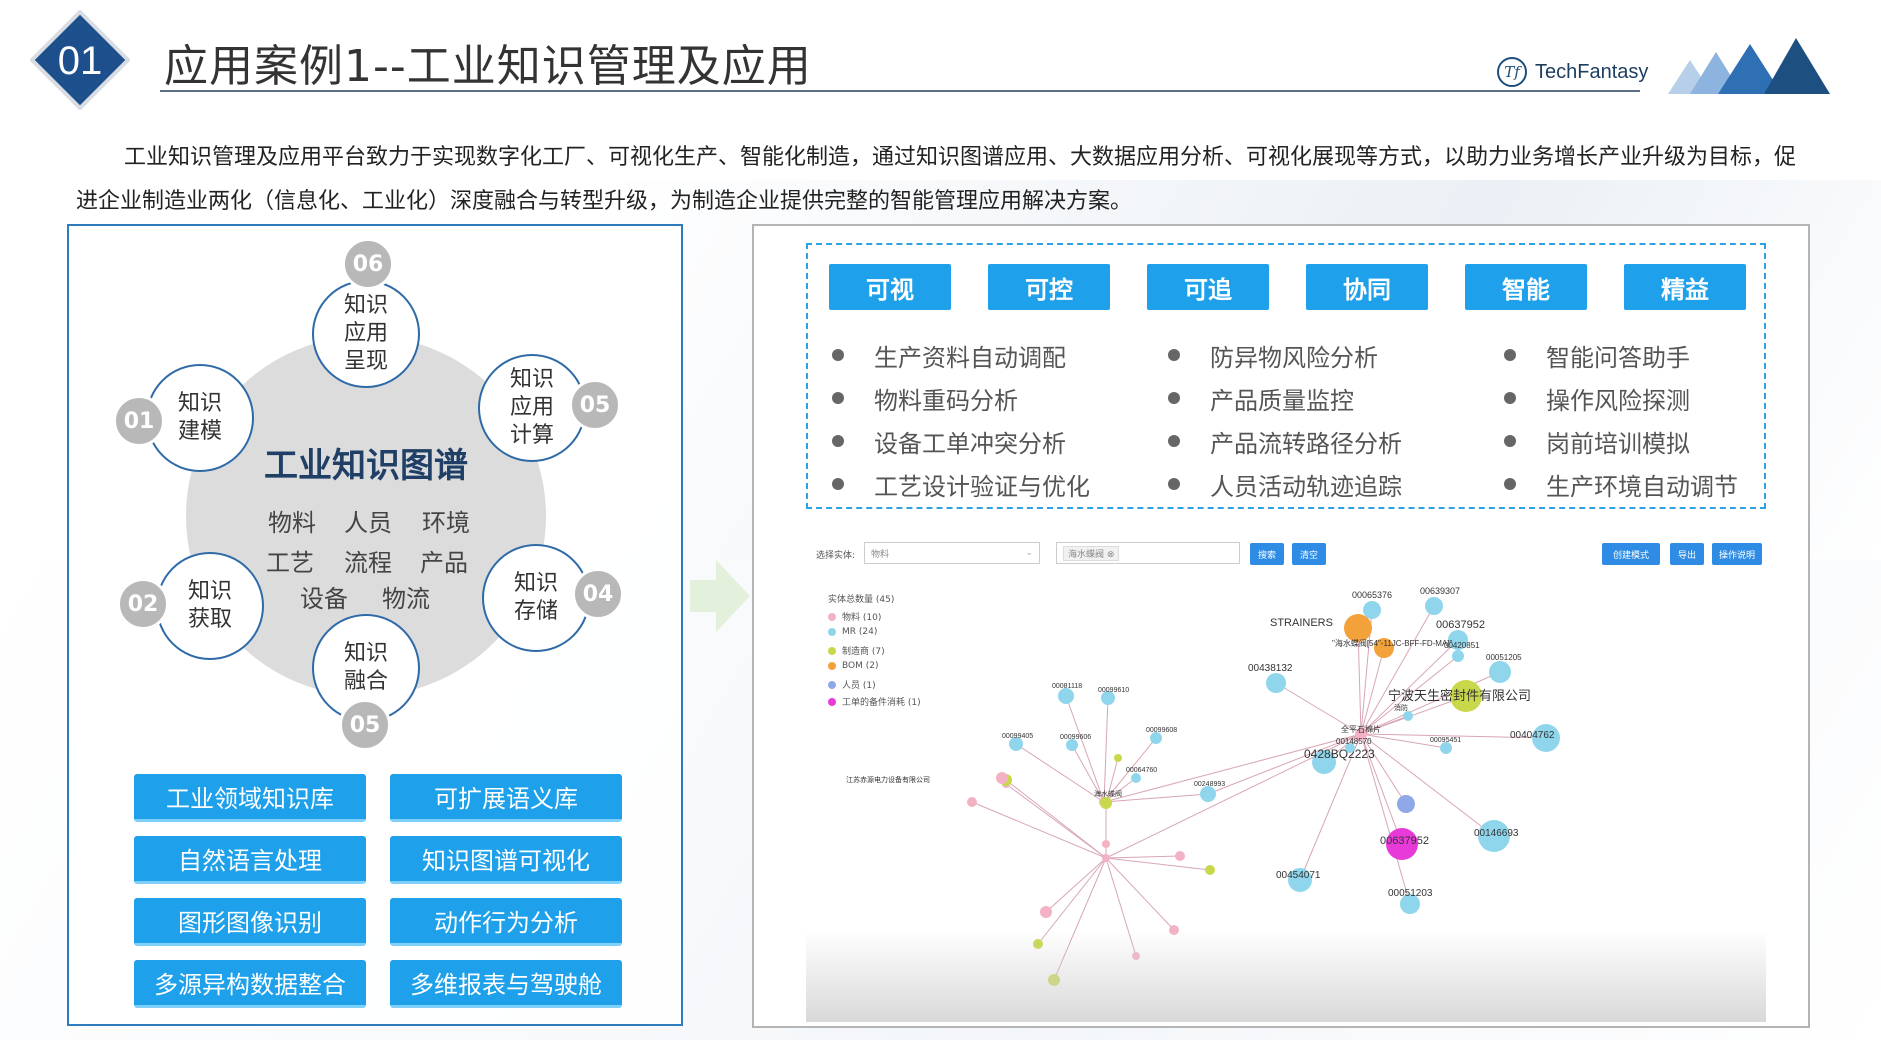 This screenshot has width=1881, height=1048. Describe the element at coordinates (595, 405) in the screenshot. I see `node-number: 05` at that location.